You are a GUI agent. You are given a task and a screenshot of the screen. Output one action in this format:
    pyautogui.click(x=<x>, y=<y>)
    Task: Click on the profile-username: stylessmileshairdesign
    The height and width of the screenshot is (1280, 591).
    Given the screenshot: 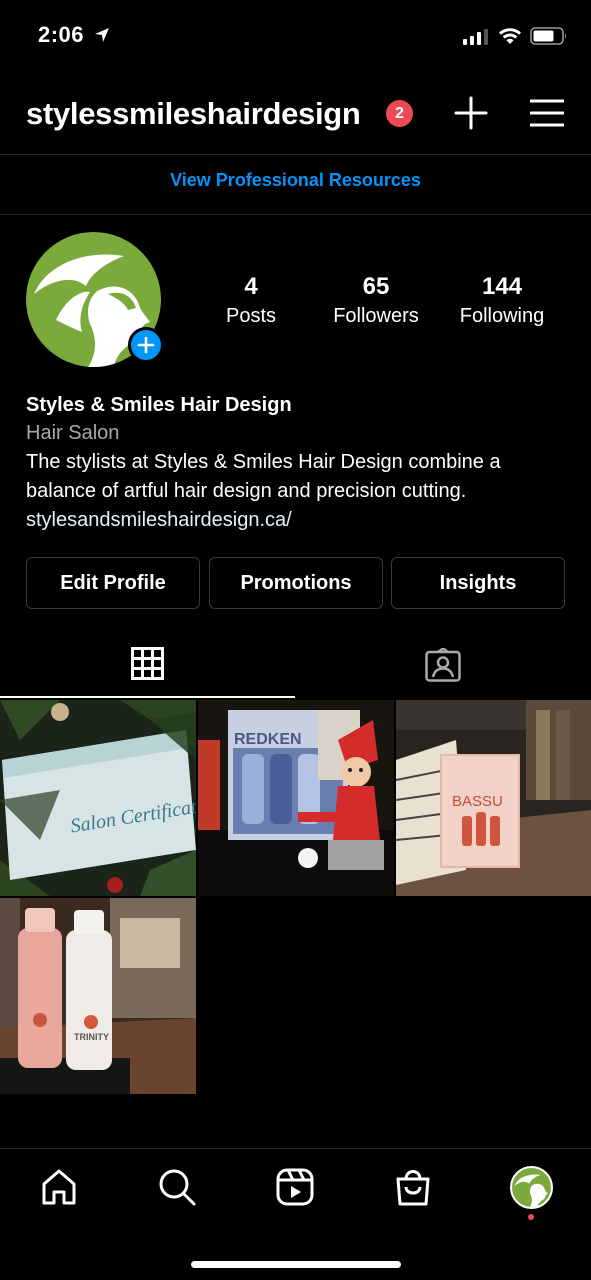 What is the action you would take?
    pyautogui.click(x=193, y=114)
    